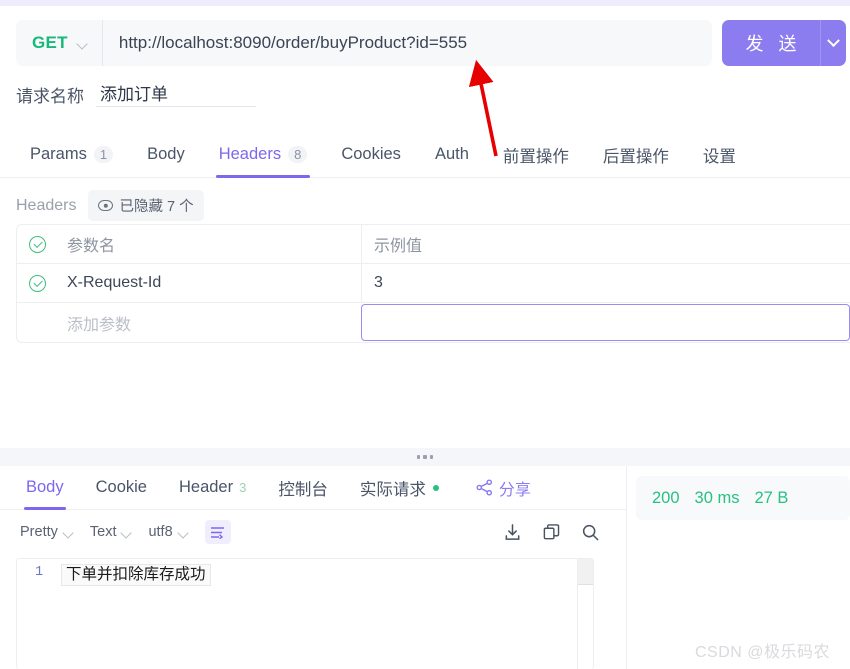  Describe the element at coordinates (425, 3) in the screenshot. I see `top-accent-strip` at that location.